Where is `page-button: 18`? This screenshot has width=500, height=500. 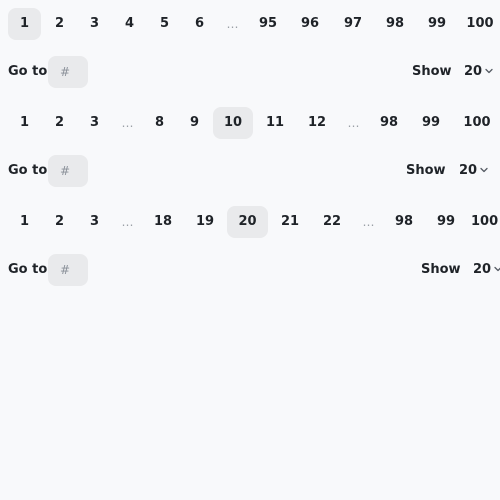 page-button: 18 is located at coordinates (163, 222).